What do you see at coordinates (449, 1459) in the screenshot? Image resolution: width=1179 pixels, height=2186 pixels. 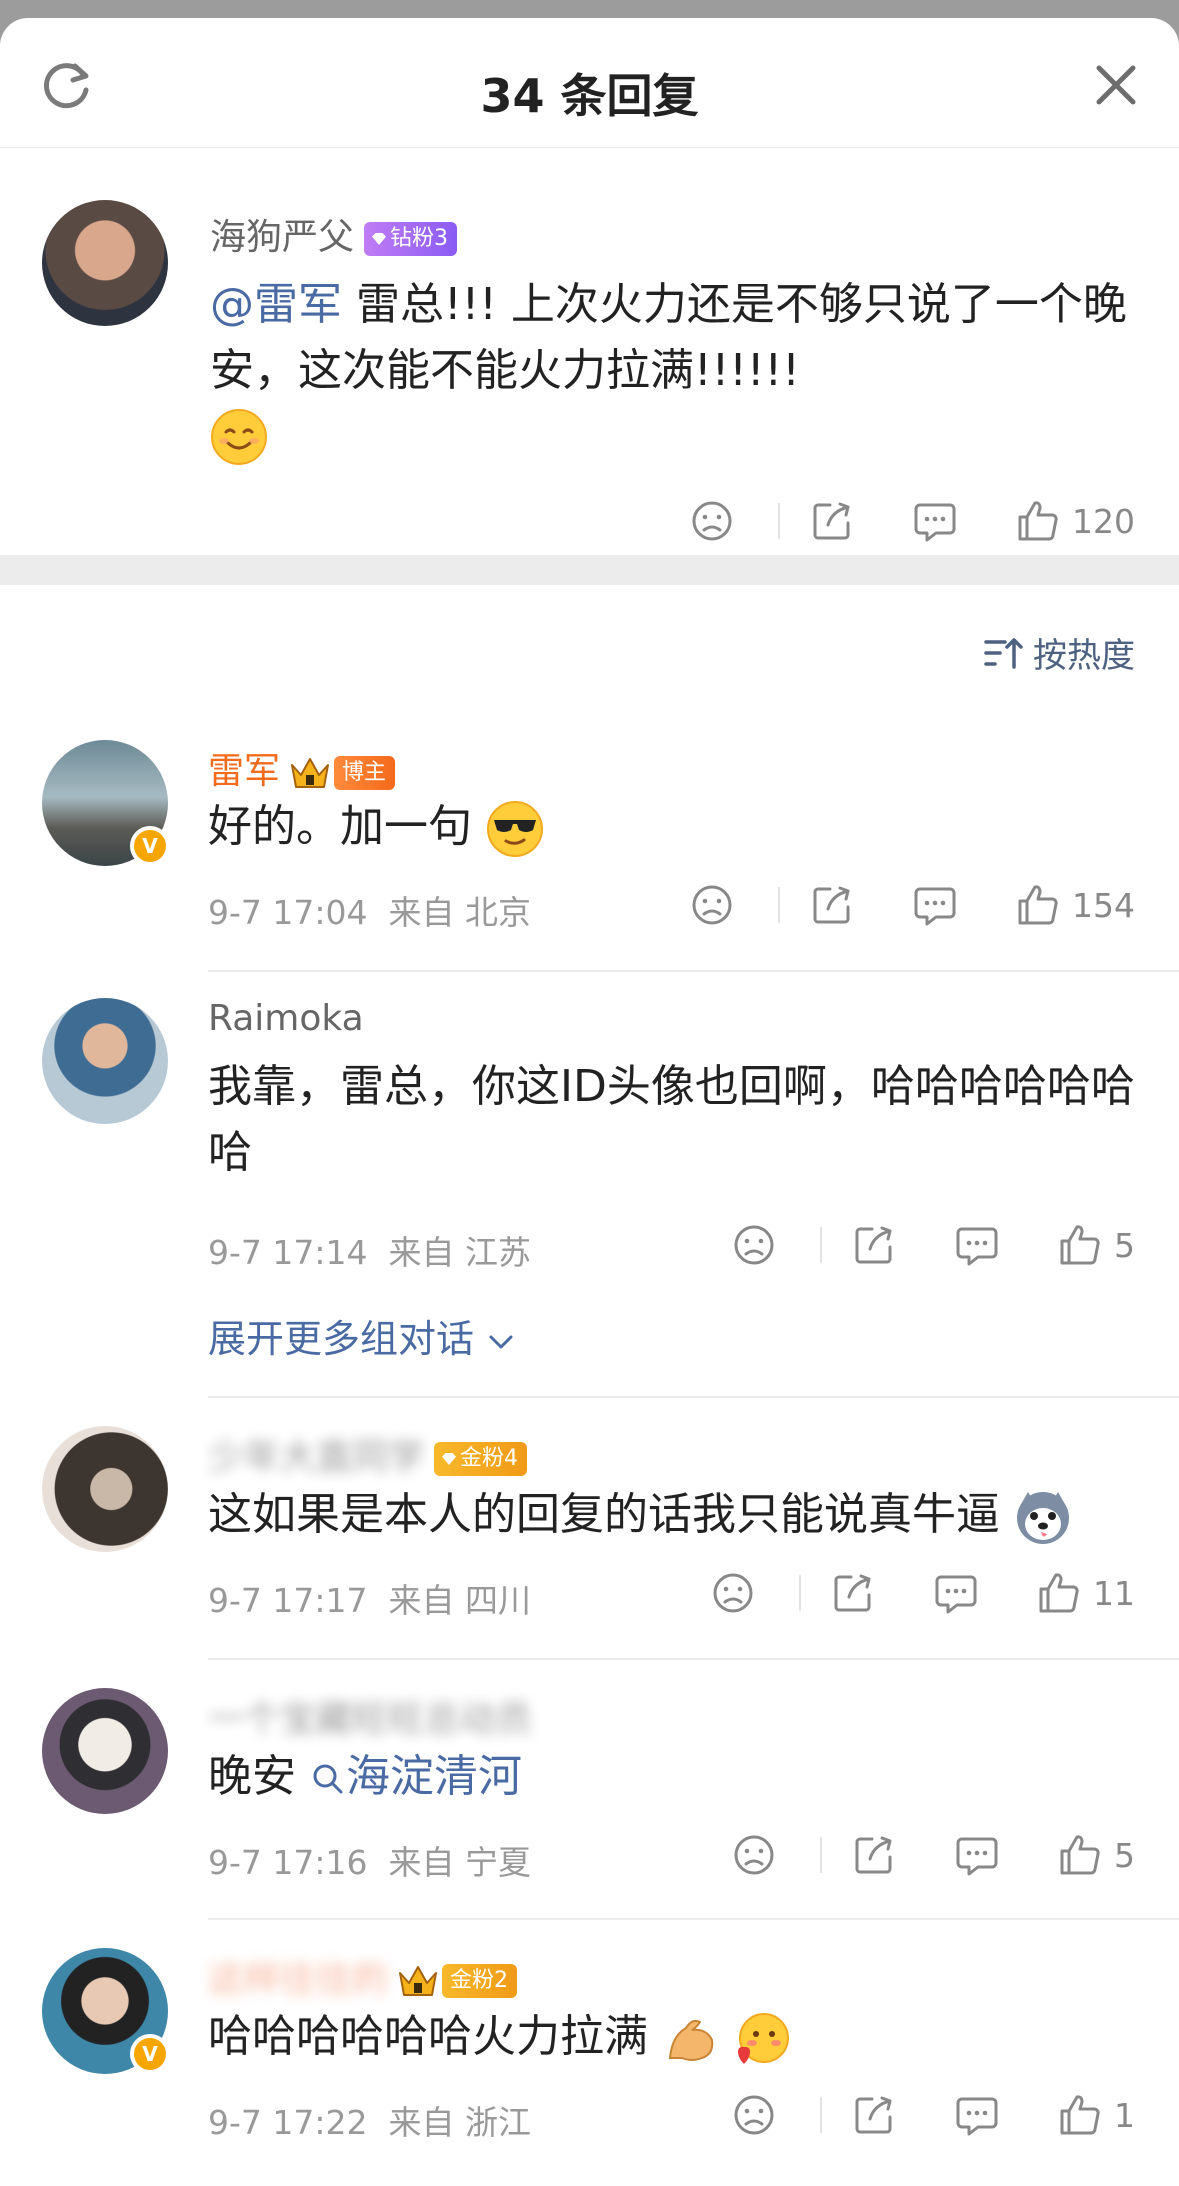 I see `diamond-icon` at bounding box center [449, 1459].